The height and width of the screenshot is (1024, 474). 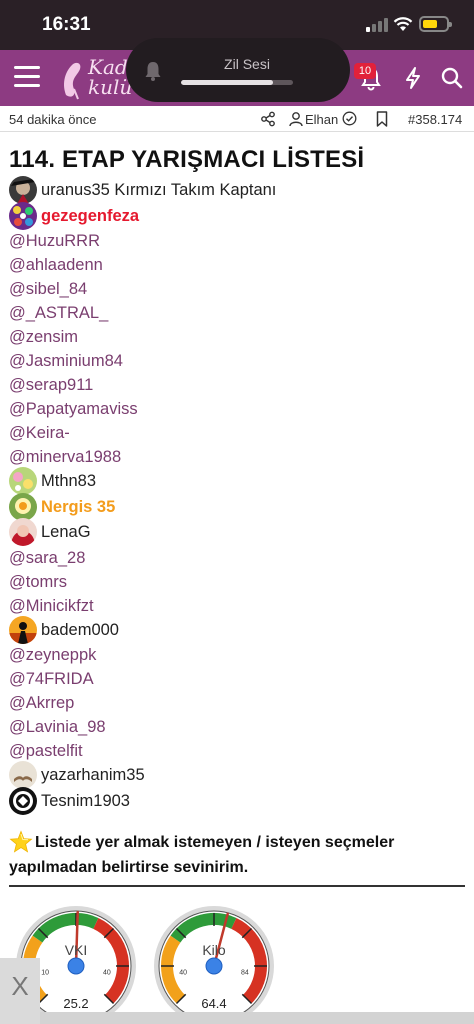 I want to click on gauge-min-label: 10, so click(x=45, y=972).